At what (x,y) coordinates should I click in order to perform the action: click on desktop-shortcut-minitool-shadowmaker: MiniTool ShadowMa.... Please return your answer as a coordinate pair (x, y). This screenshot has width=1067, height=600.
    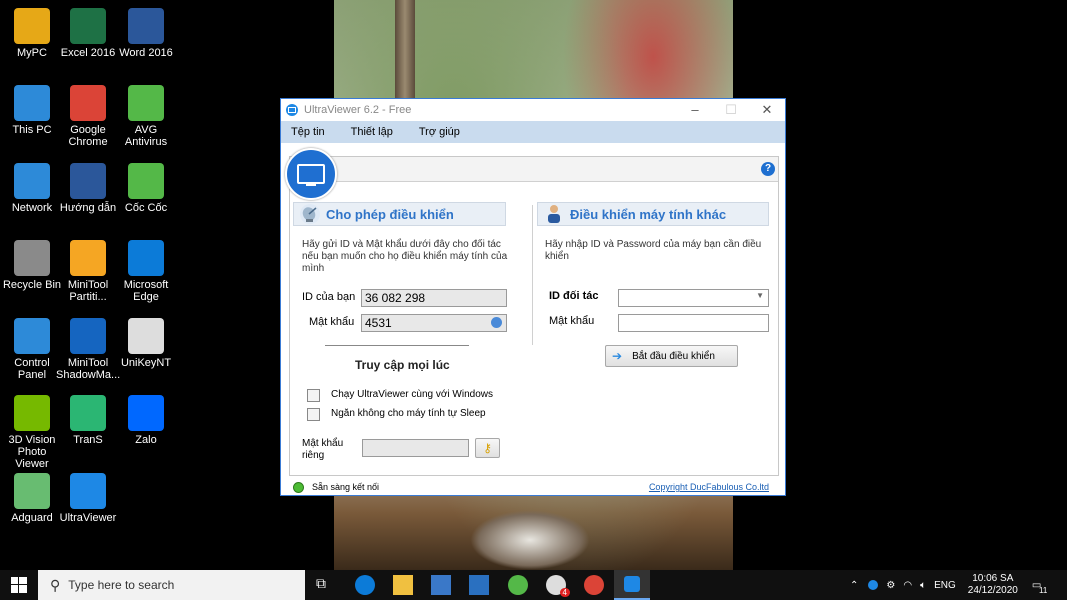
    Looking at the image, I should click on (88, 349).